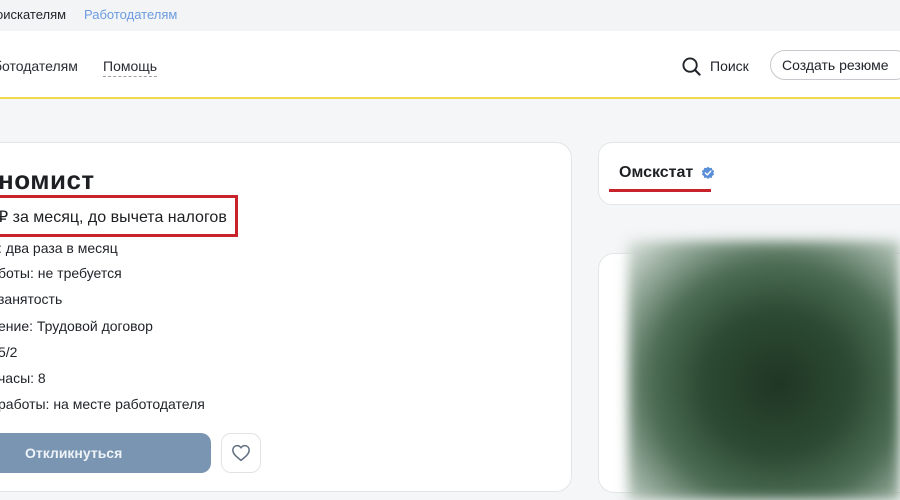 The width and height of the screenshot is (900, 500). I want to click on site-header: ботодателям Помощь Поиск Создать резюме, so click(450, 65).